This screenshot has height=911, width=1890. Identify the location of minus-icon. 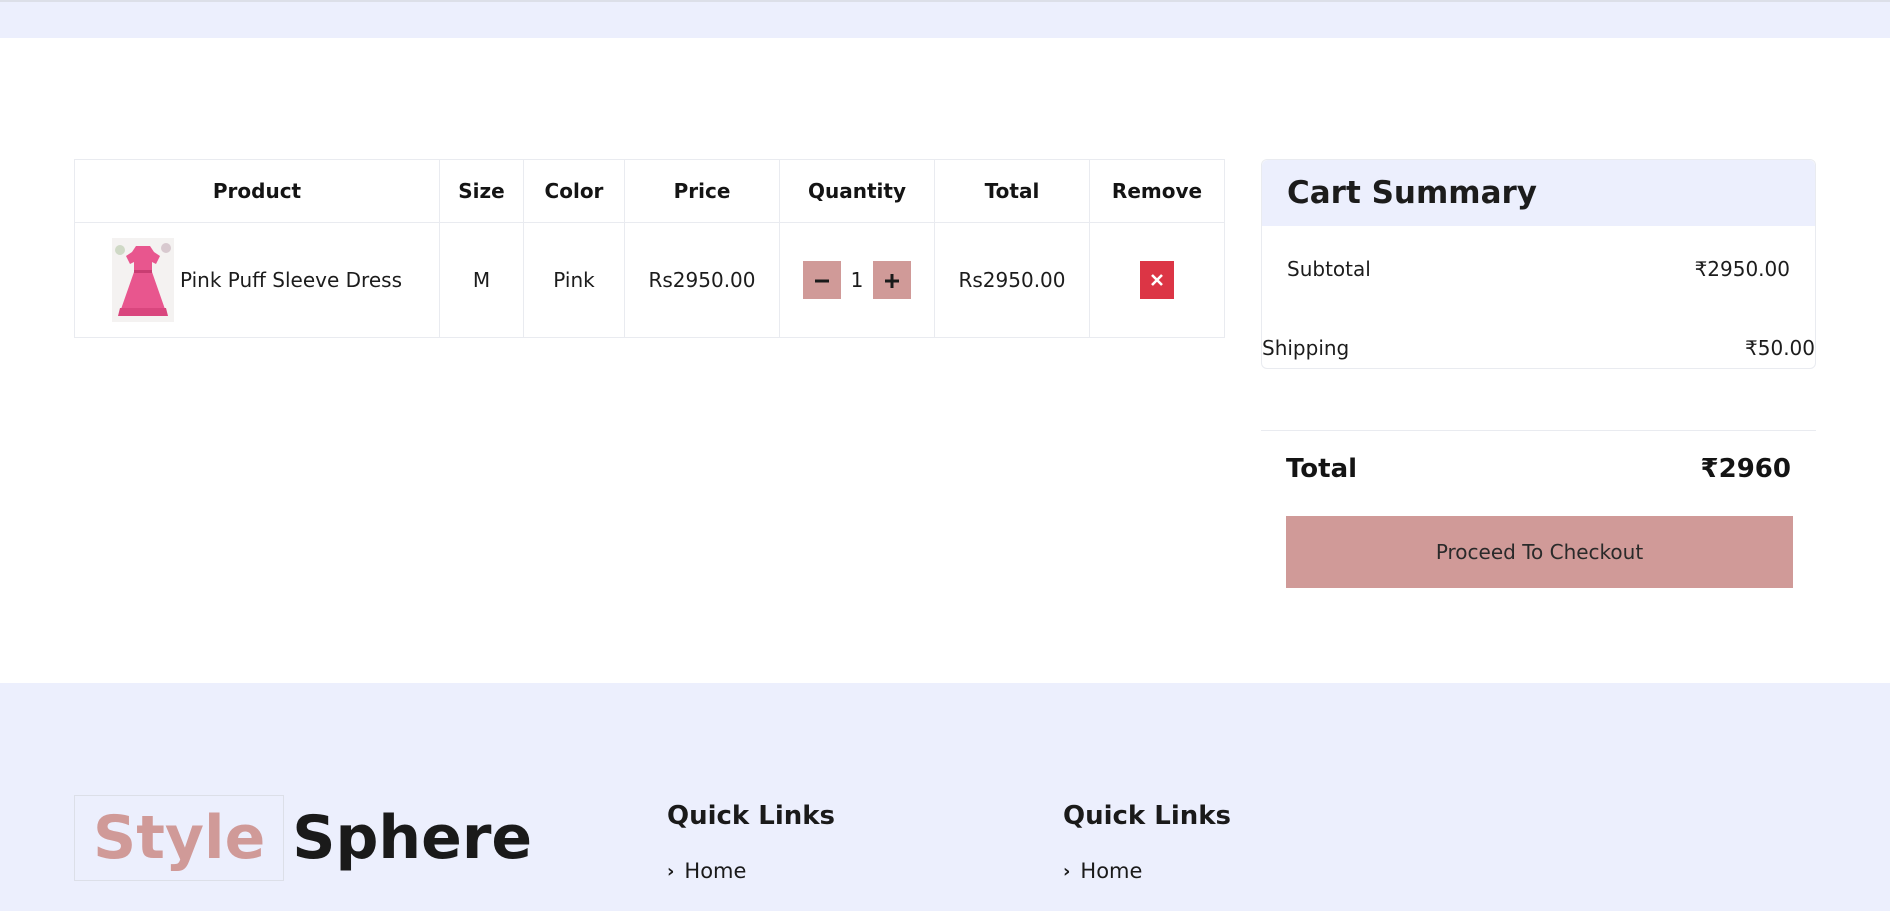
(821, 281).